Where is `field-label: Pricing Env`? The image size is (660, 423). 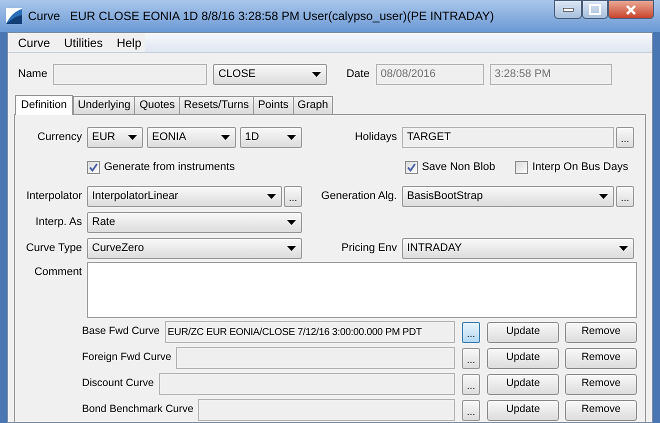 field-label: Pricing Env is located at coordinates (369, 248).